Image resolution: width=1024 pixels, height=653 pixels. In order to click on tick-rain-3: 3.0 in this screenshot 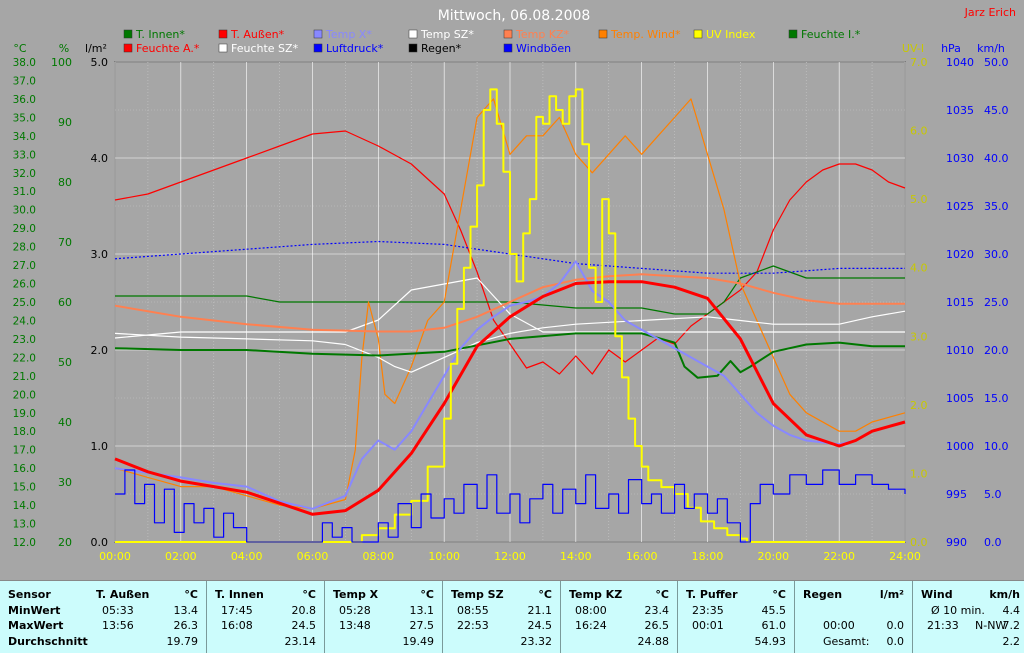, I will do `click(100, 254)`.